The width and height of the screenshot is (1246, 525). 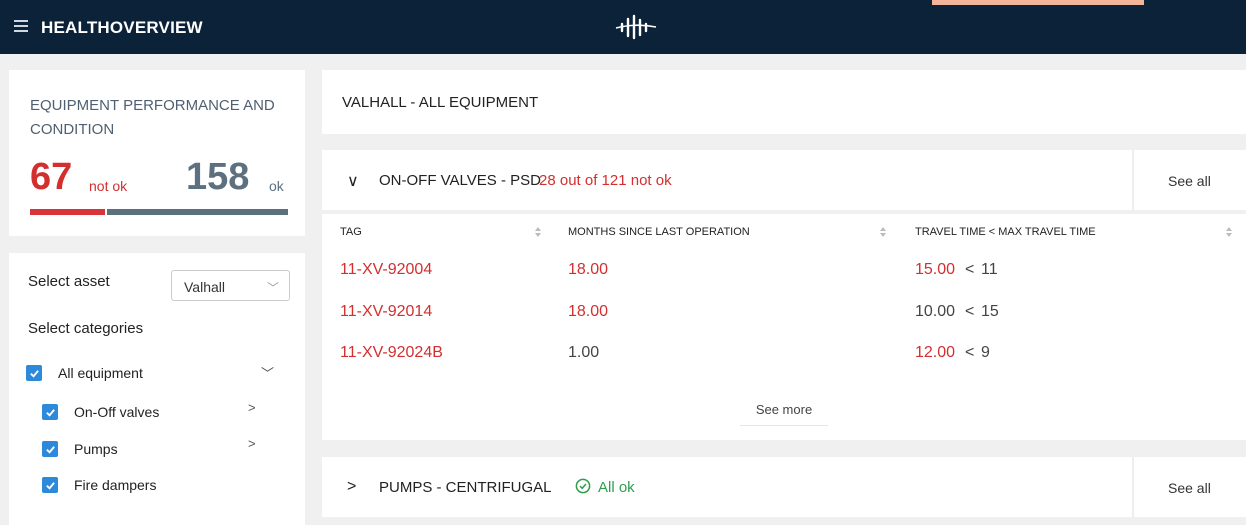 What do you see at coordinates (935, 269) in the screenshot?
I see `table-cell-travel: 15.00` at bounding box center [935, 269].